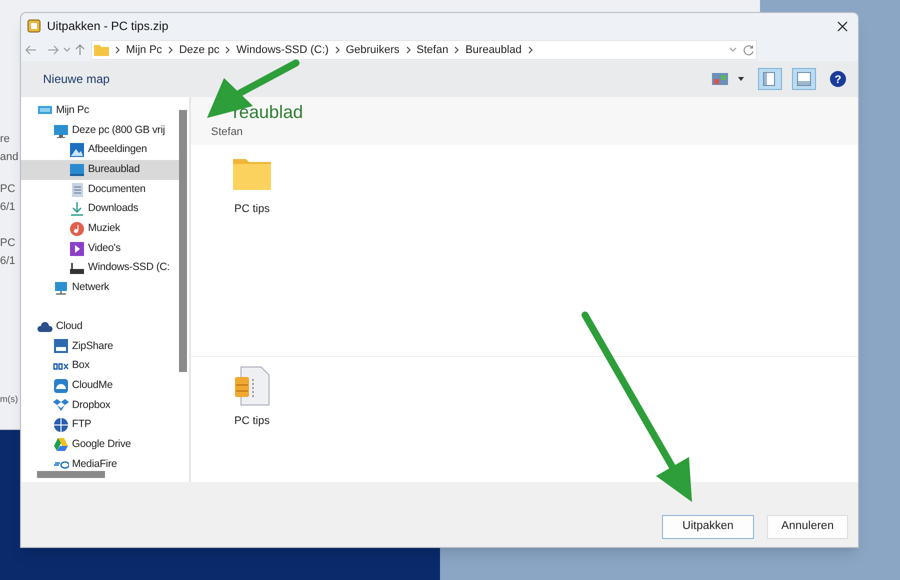 The height and width of the screenshot is (580, 900). What do you see at coordinates (76, 79) in the screenshot?
I see `new-folder-button: Nieuwe map` at bounding box center [76, 79].